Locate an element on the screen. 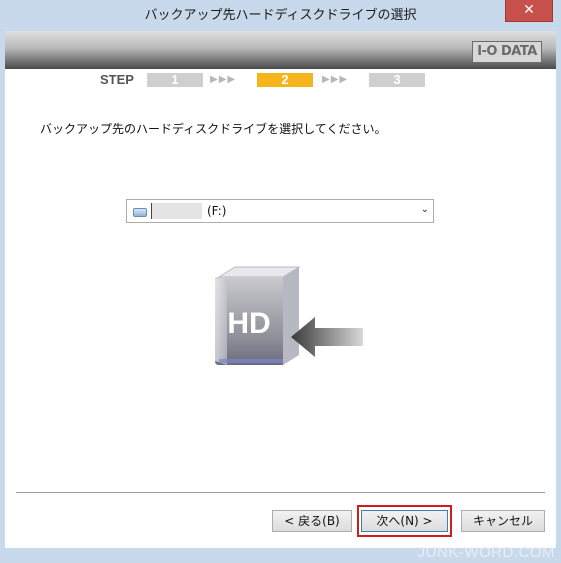 This screenshot has width=561, height=563. drive-select-dropdown: (F:) ⌄ is located at coordinates (280, 211).